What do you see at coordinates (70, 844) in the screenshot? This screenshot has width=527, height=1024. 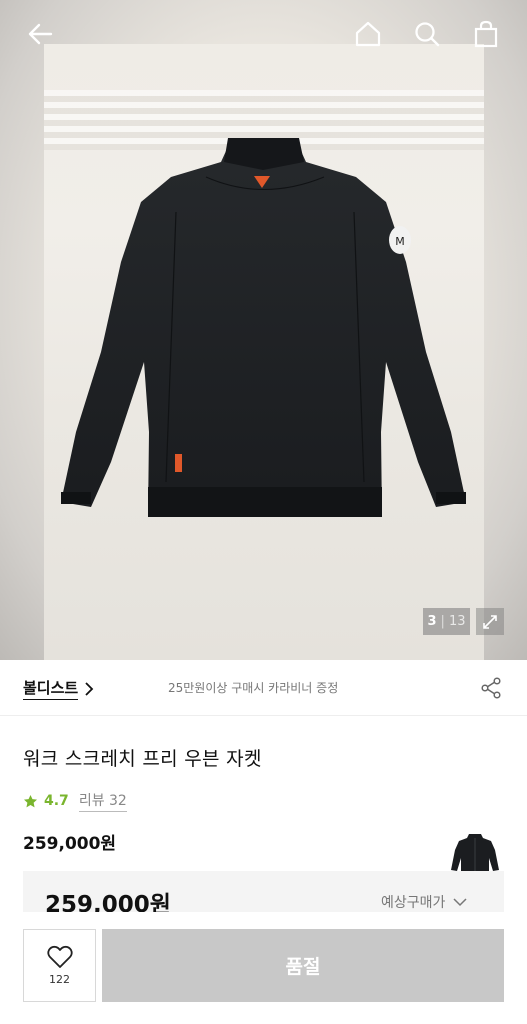 I see `product-price: 259,000원` at bounding box center [70, 844].